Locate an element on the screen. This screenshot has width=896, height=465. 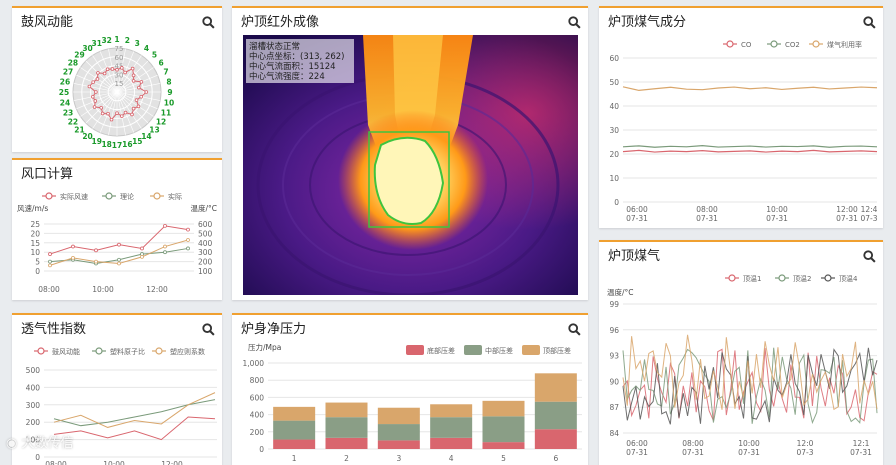
y-tick-right: 600 is located at coordinates (205, 224).